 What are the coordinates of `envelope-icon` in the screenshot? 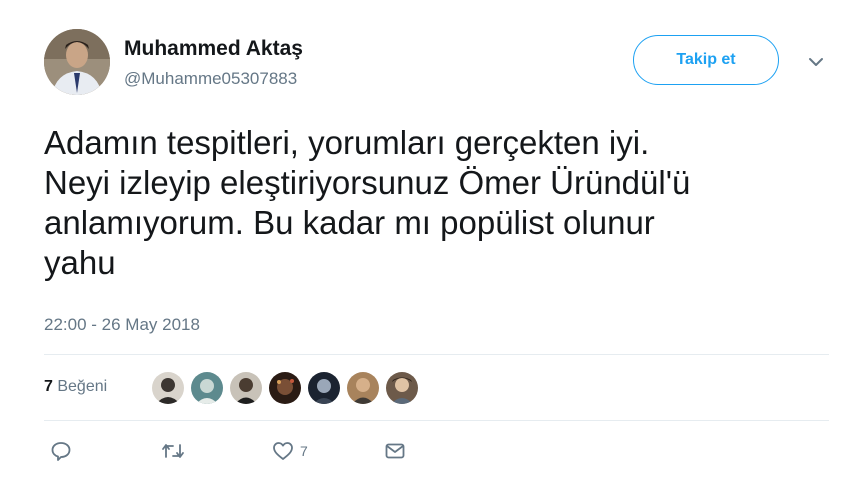 It's located at (395, 451).